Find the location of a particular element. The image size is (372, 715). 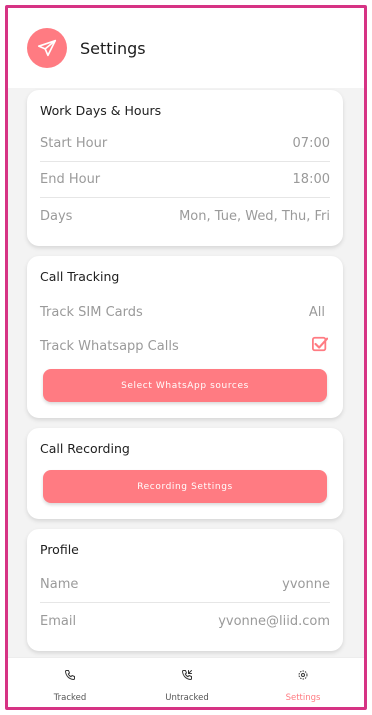

days-row: Days Mon, Tue, Wed, Thu, Fri is located at coordinates (185, 216).